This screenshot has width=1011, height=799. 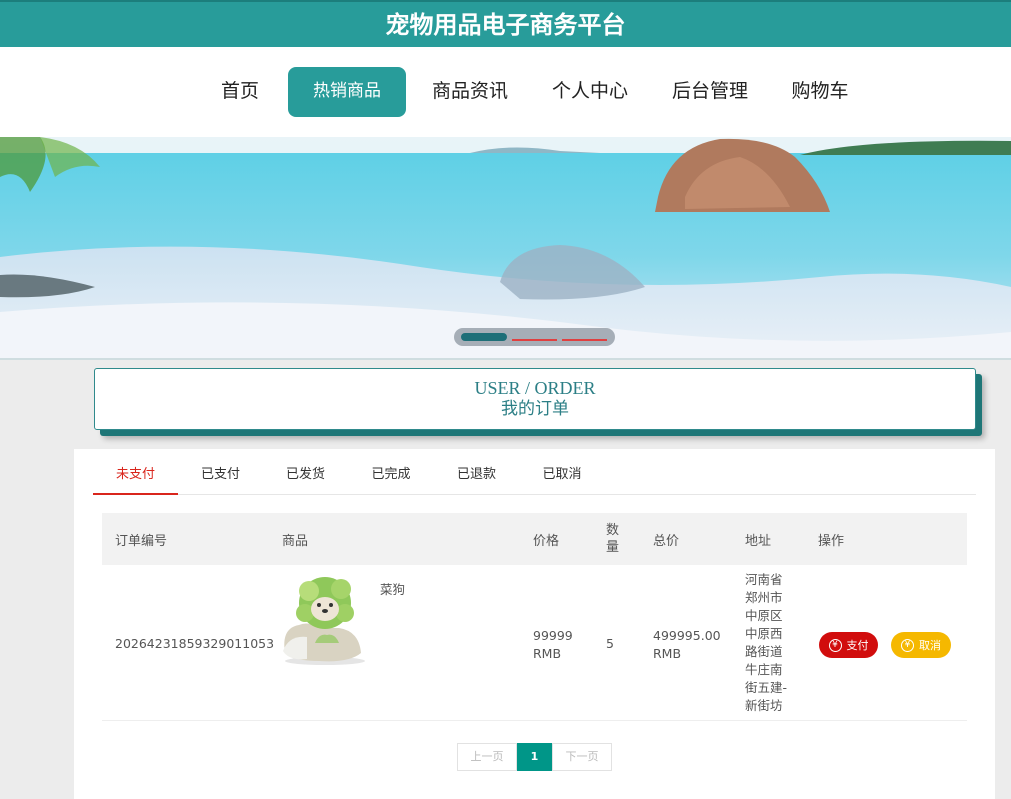 What do you see at coordinates (613, 547) in the screenshot?
I see `col-qty-line2: 量` at bounding box center [613, 547].